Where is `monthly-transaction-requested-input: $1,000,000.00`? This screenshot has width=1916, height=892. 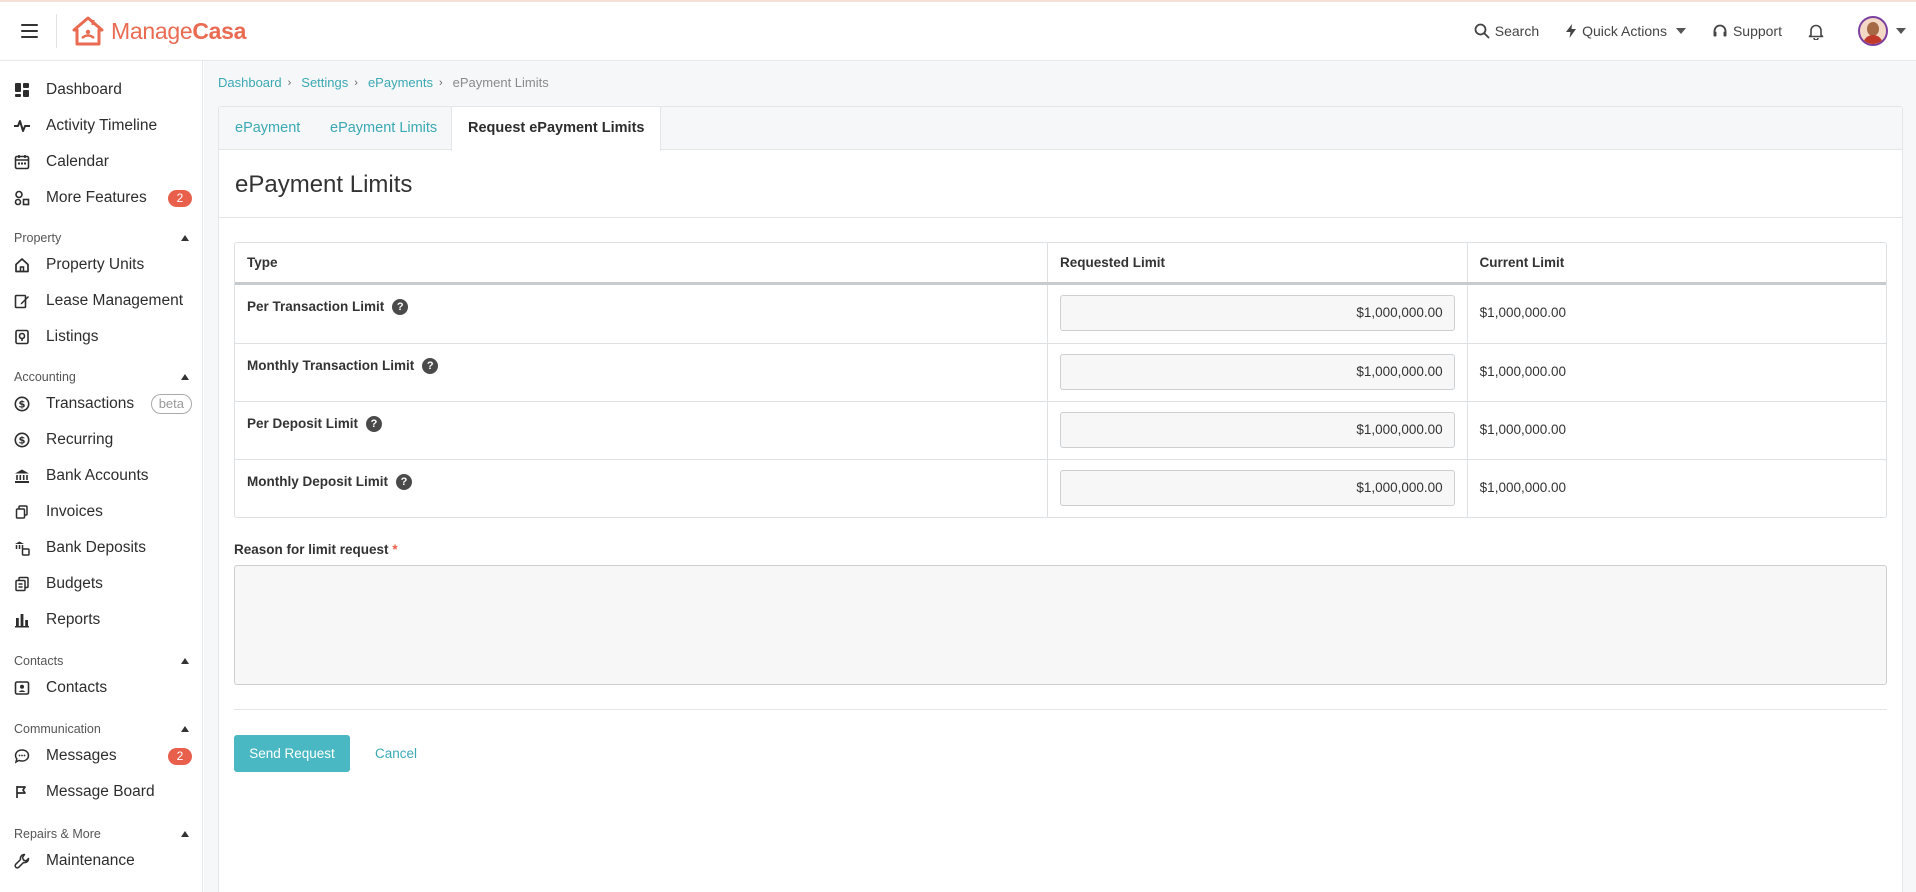 monthly-transaction-requested-input: $1,000,000.00 is located at coordinates (1257, 372).